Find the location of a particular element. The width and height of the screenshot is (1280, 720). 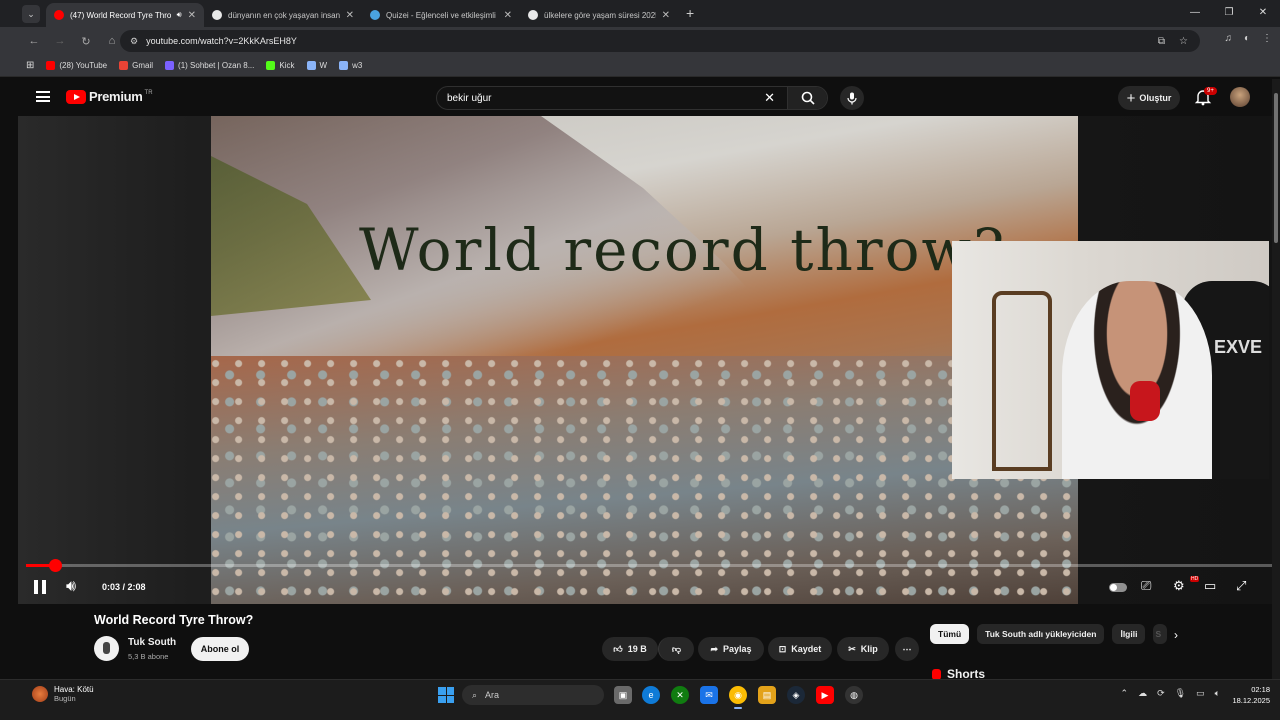

settings-gear-icon: ⚙ is located at coordinates (1179, 586).